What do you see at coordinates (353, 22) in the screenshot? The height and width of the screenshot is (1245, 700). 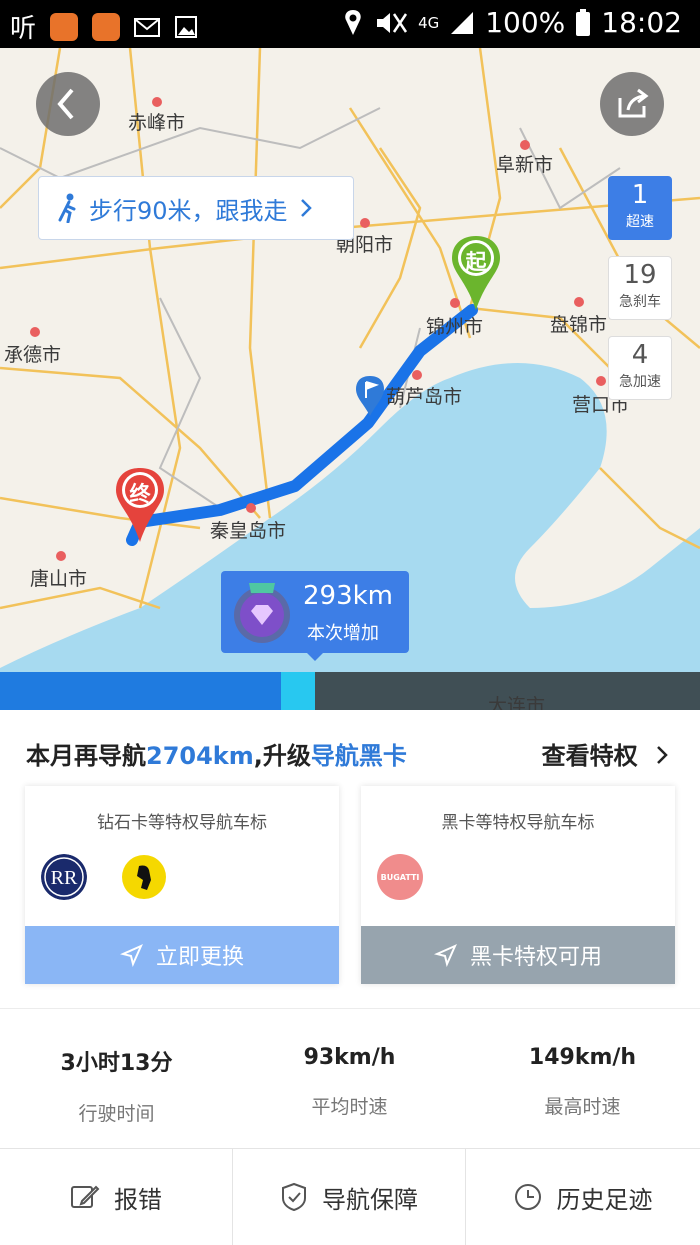 I see `location-icon` at bounding box center [353, 22].